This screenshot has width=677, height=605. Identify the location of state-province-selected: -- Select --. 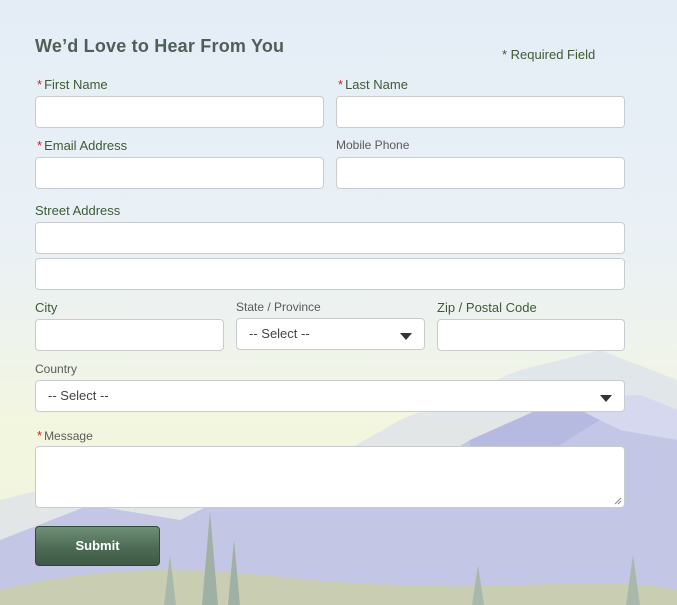
(279, 333).